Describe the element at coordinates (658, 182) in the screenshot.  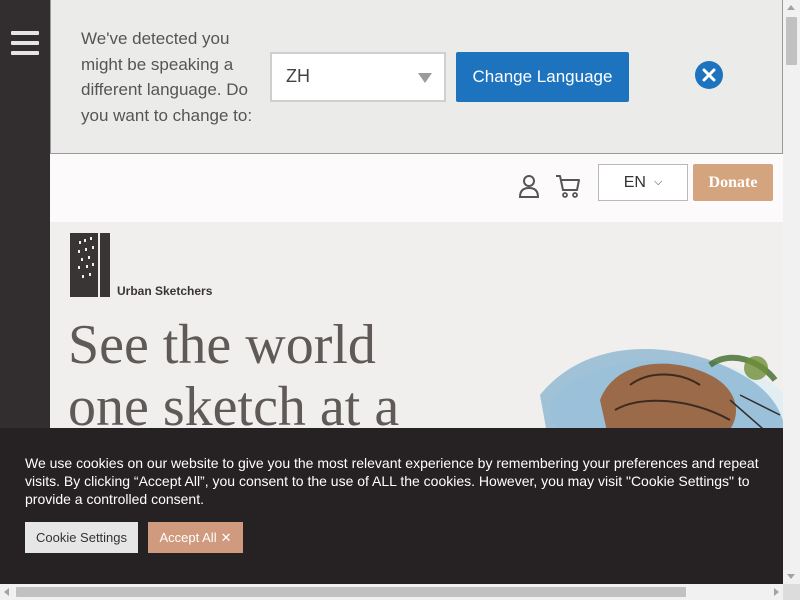
I see `chevron-down-icon: ⌵` at that location.